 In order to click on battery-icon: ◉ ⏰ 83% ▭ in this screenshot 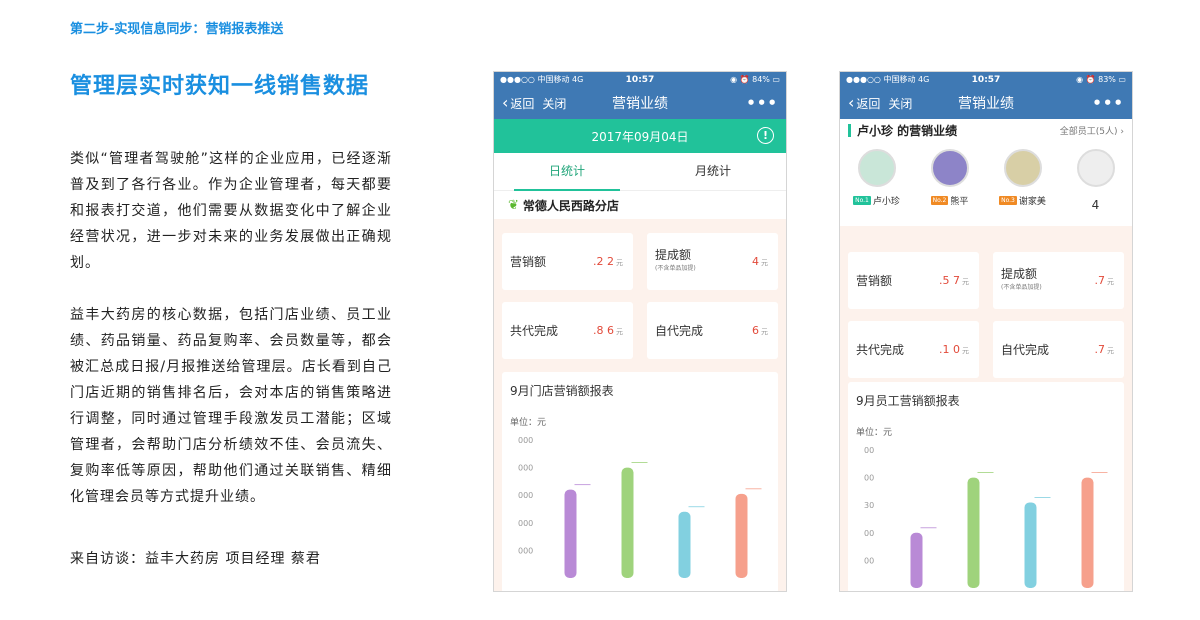, I will do `click(1101, 79)`.